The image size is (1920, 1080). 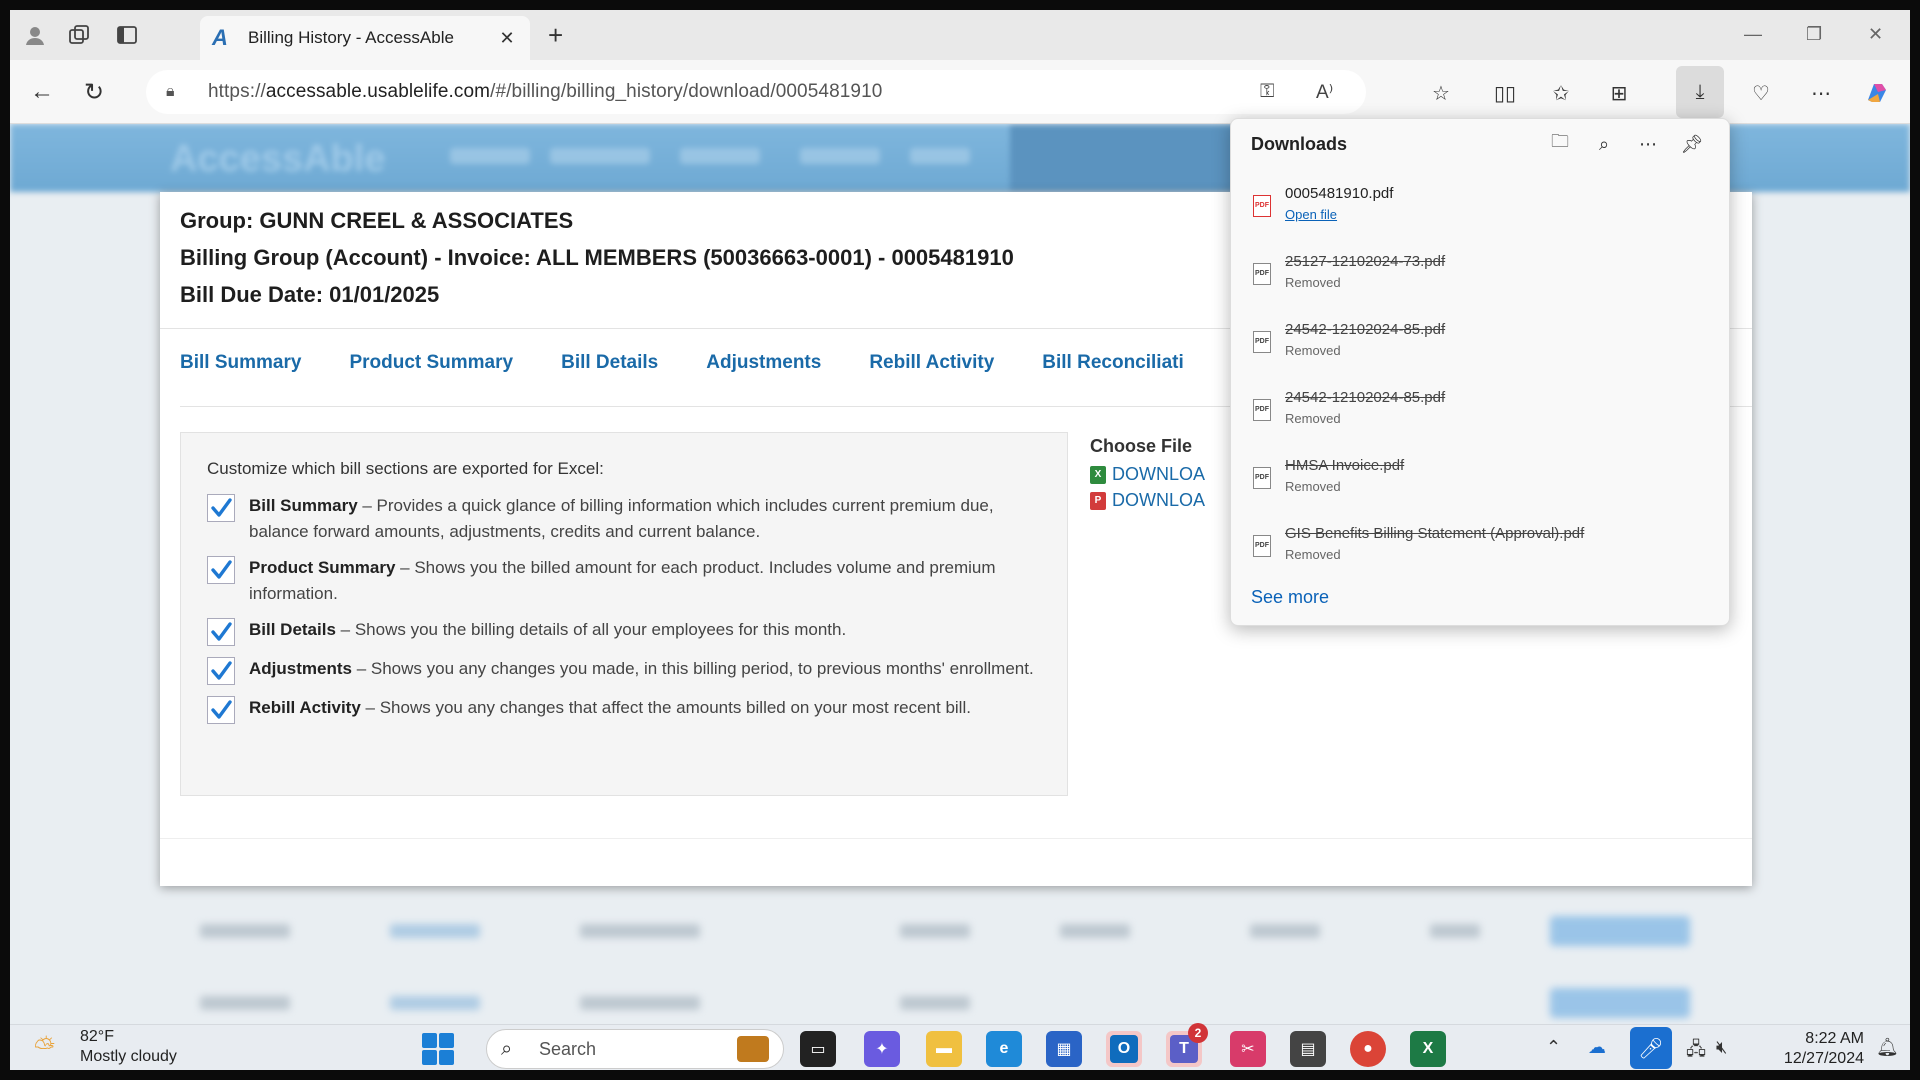 I want to click on adjustments-checkbox, so click(x=221, y=671).